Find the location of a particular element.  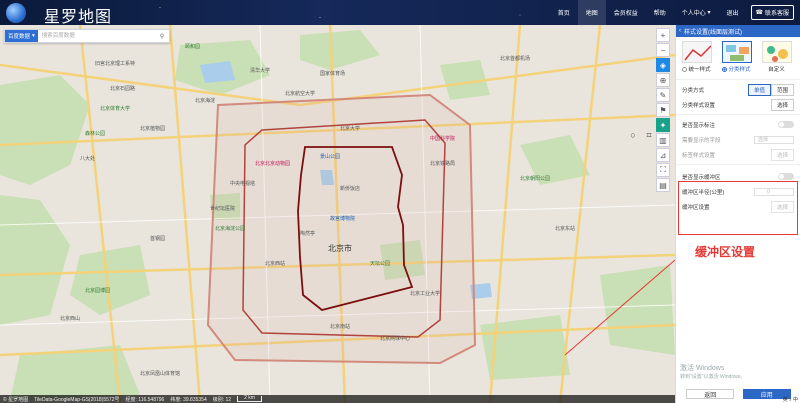

map-credit: © 星罗地图 is located at coordinates (16, 399).